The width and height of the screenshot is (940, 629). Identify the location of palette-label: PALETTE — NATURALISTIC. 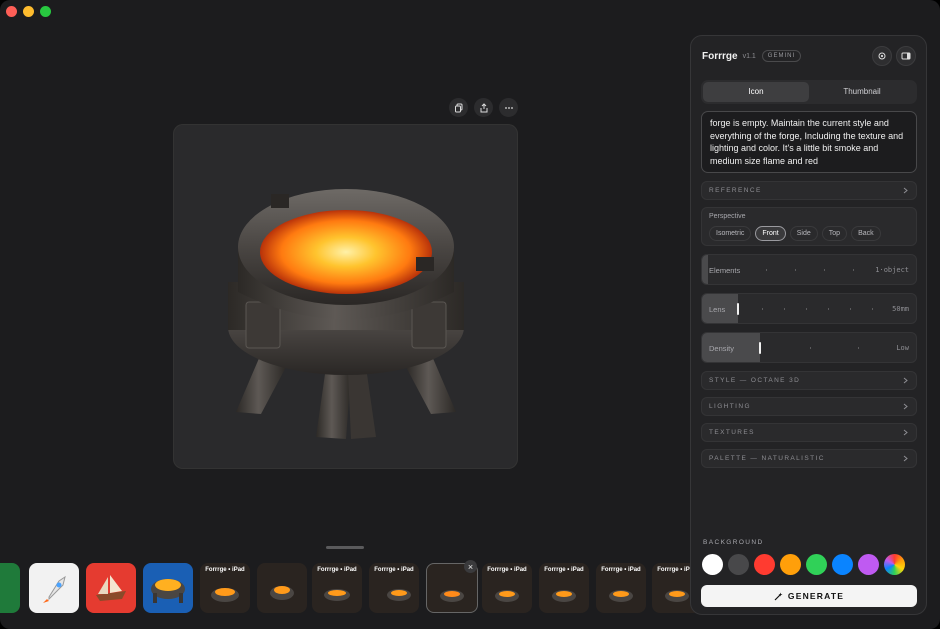
(767, 458).